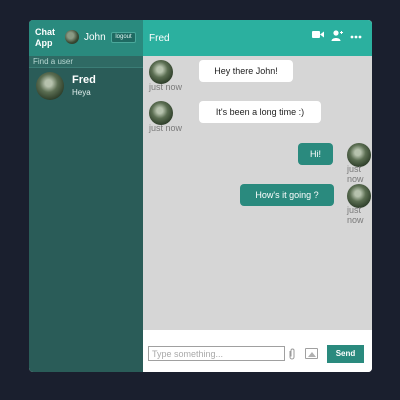  I want to click on add-user-icon, so click(337, 37).